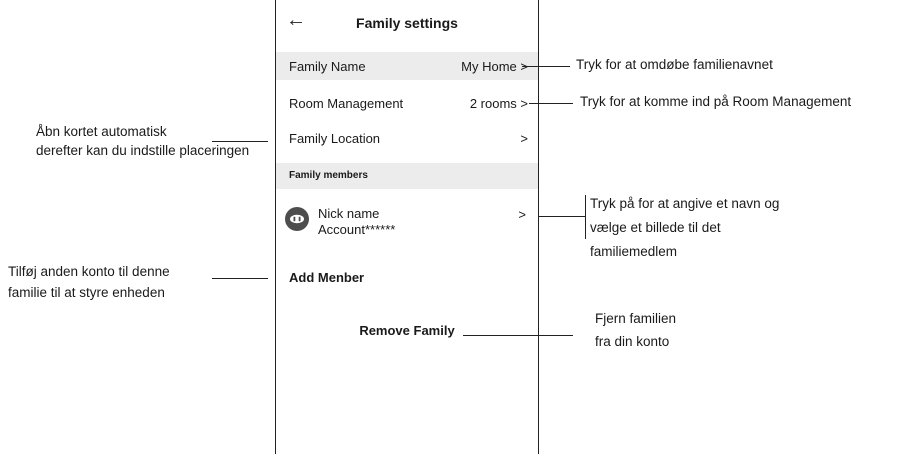 Image resolution: width=917 pixels, height=454 pixels. I want to click on avatar-glyph, so click(297, 219).